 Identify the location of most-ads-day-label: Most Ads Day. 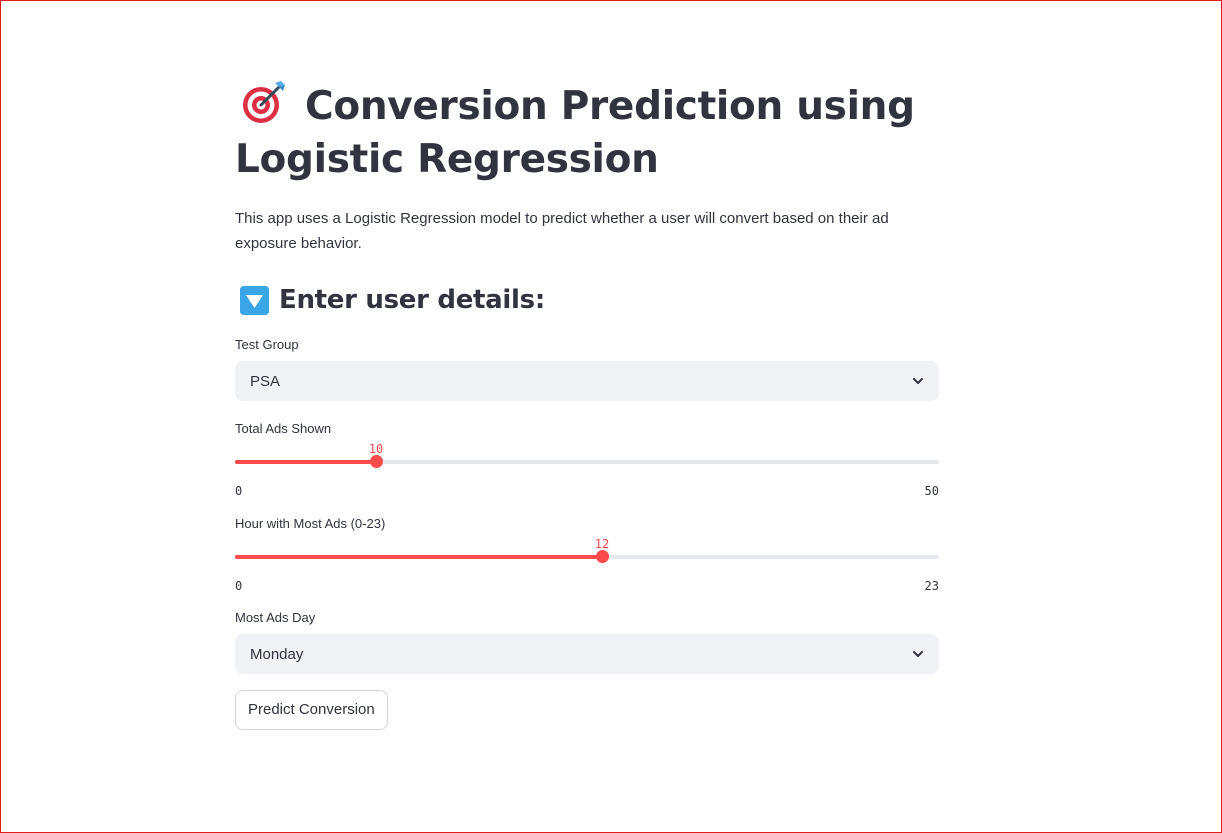
(275, 617).